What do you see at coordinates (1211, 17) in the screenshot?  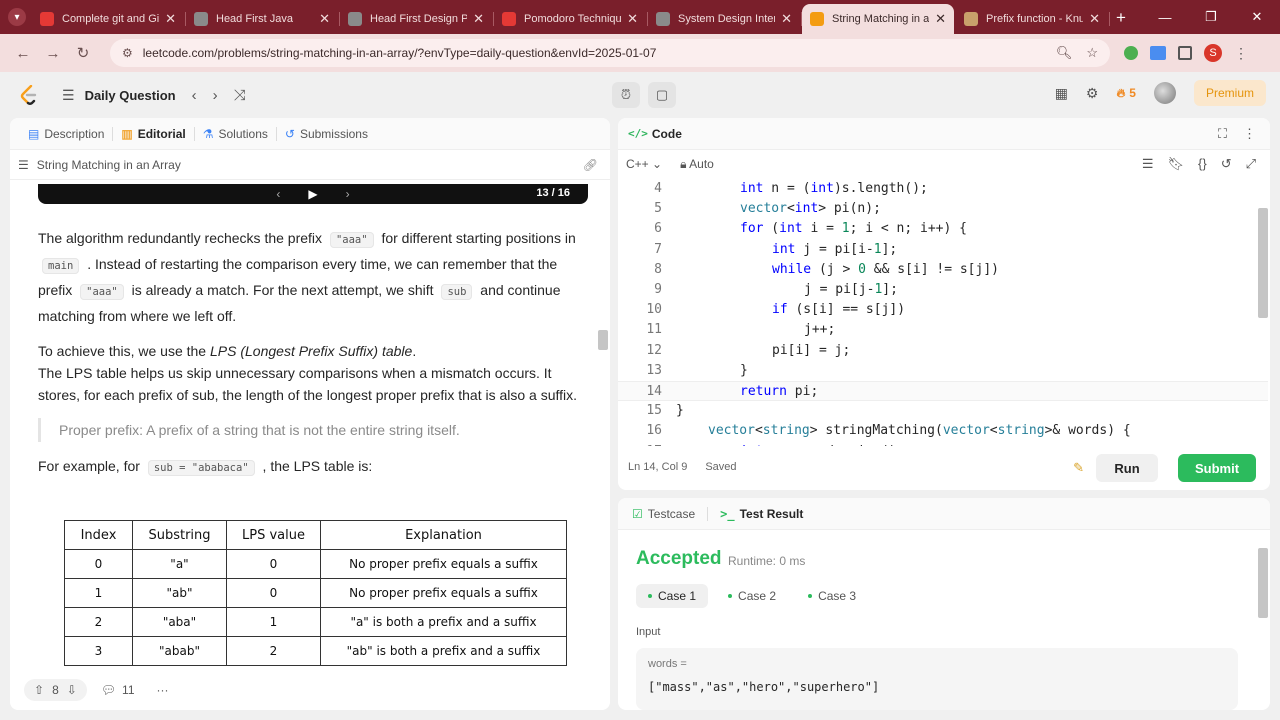 I see `maximize-icon: ❐` at bounding box center [1211, 17].